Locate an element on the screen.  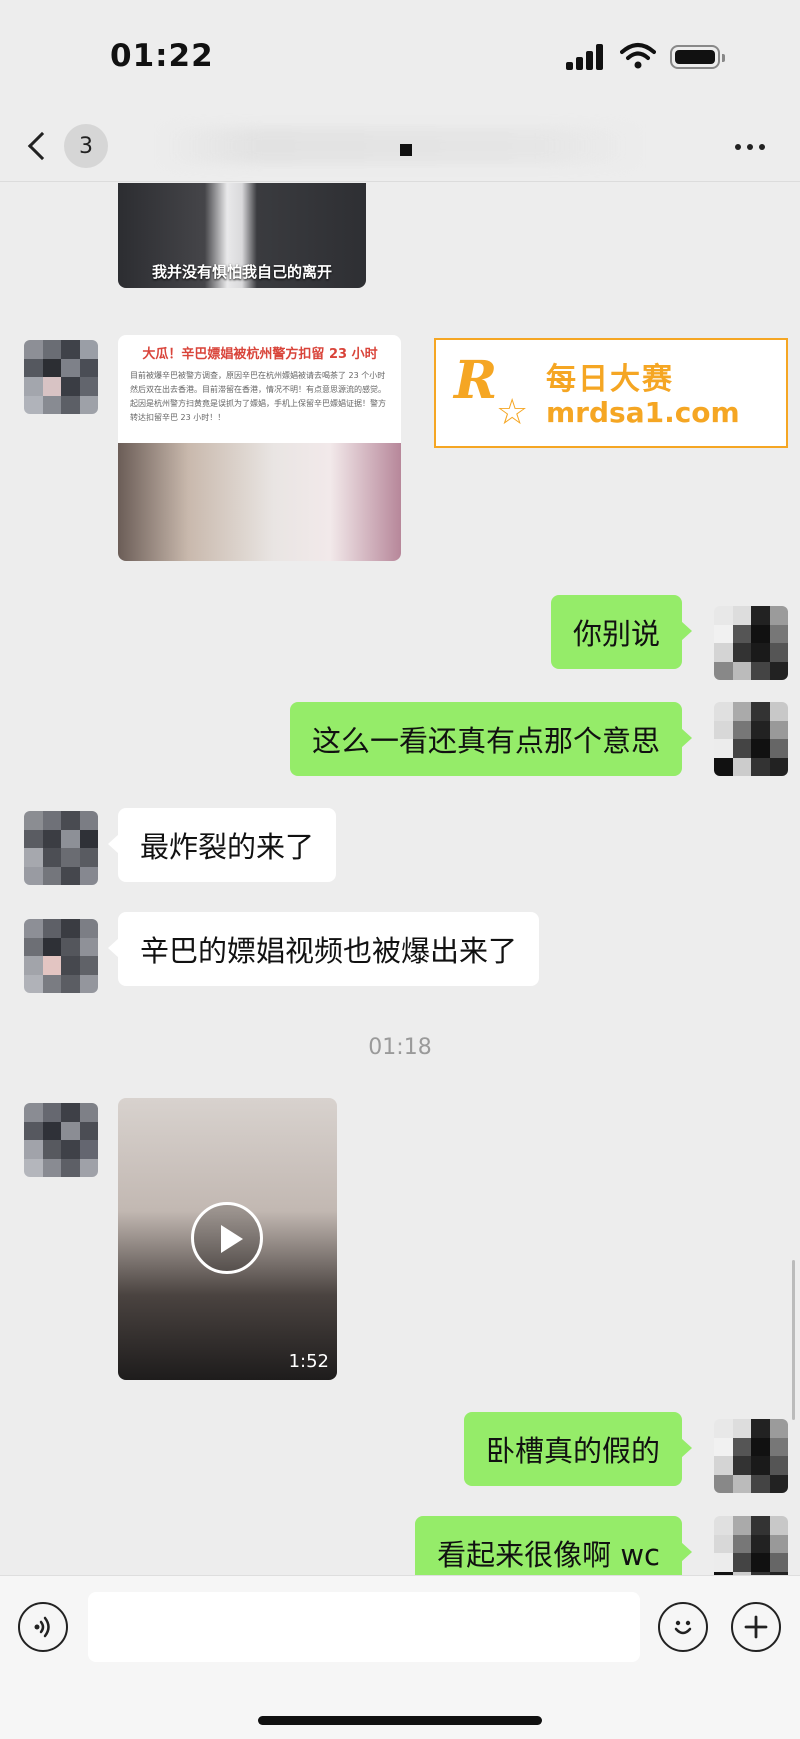
wifi-icon is located at coordinates (638, 56).